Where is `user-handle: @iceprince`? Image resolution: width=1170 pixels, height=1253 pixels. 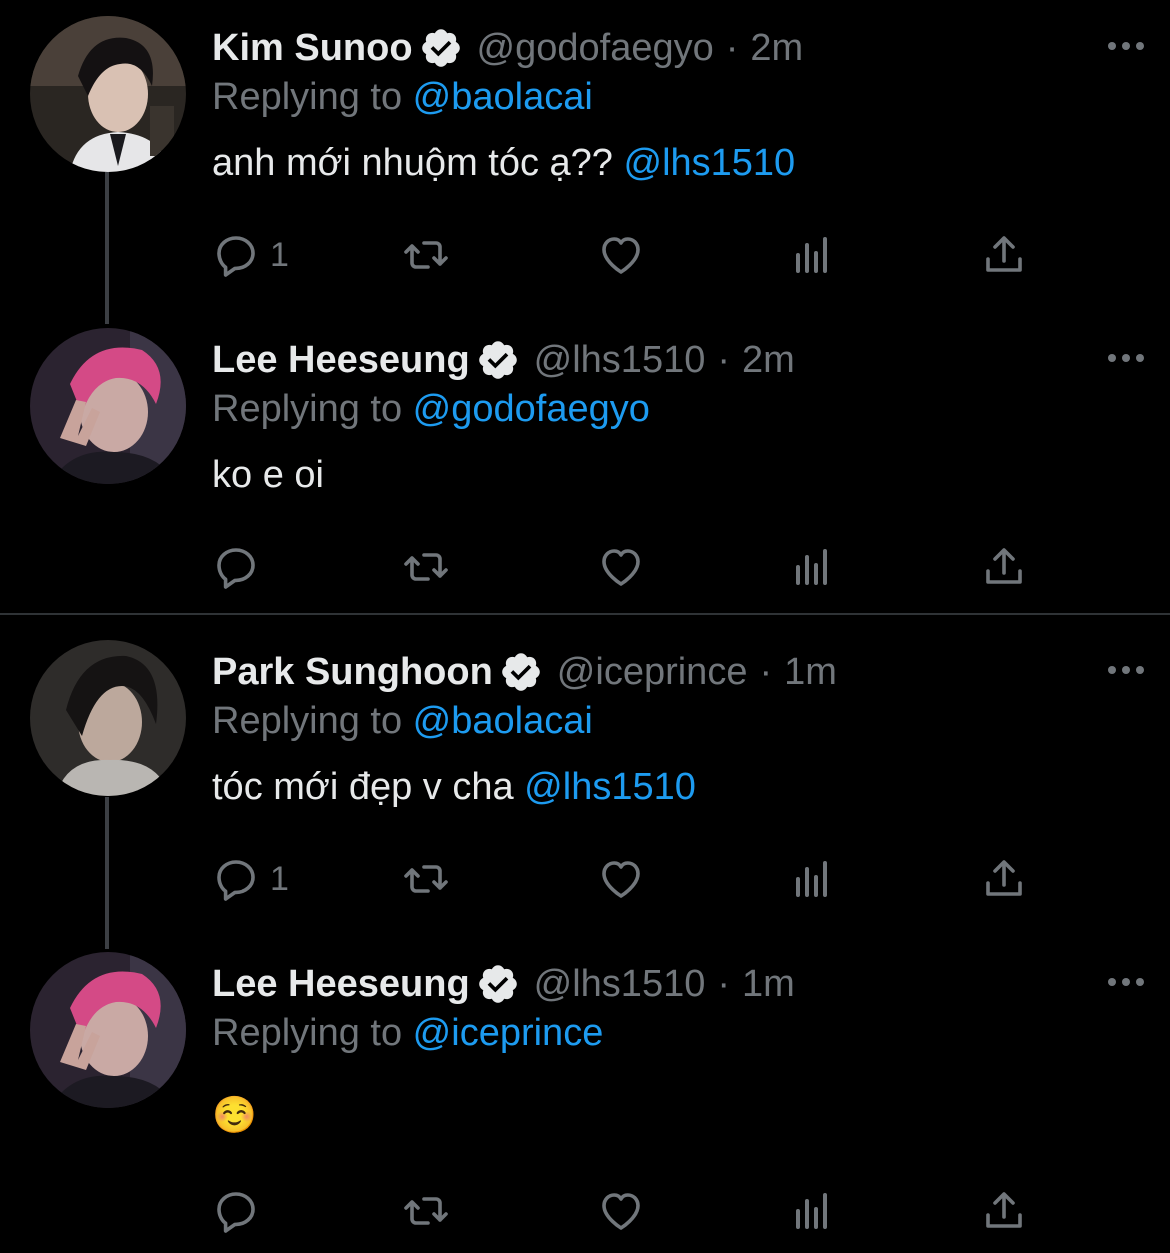 user-handle: @iceprince is located at coordinates (652, 672).